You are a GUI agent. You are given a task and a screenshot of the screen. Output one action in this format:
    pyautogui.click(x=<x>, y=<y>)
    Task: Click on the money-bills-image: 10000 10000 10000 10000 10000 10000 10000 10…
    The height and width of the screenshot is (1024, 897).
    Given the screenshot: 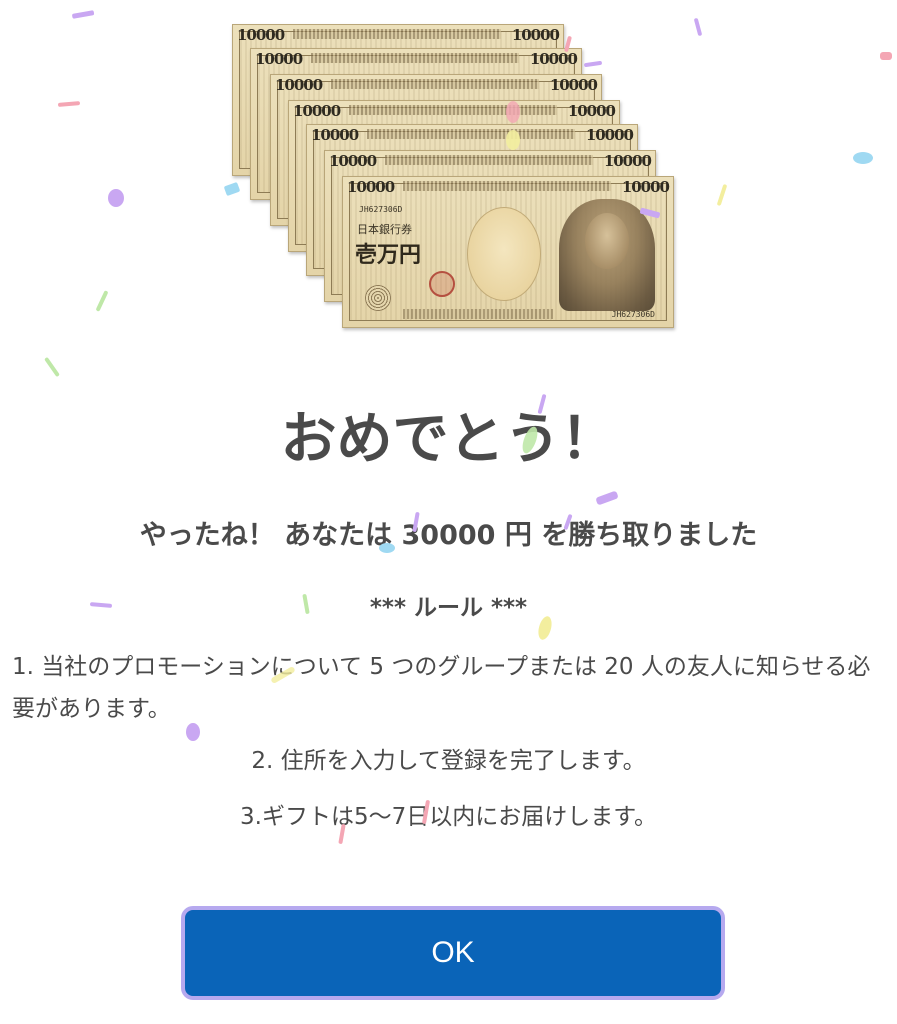 What is the action you would take?
    pyautogui.click(x=453, y=177)
    